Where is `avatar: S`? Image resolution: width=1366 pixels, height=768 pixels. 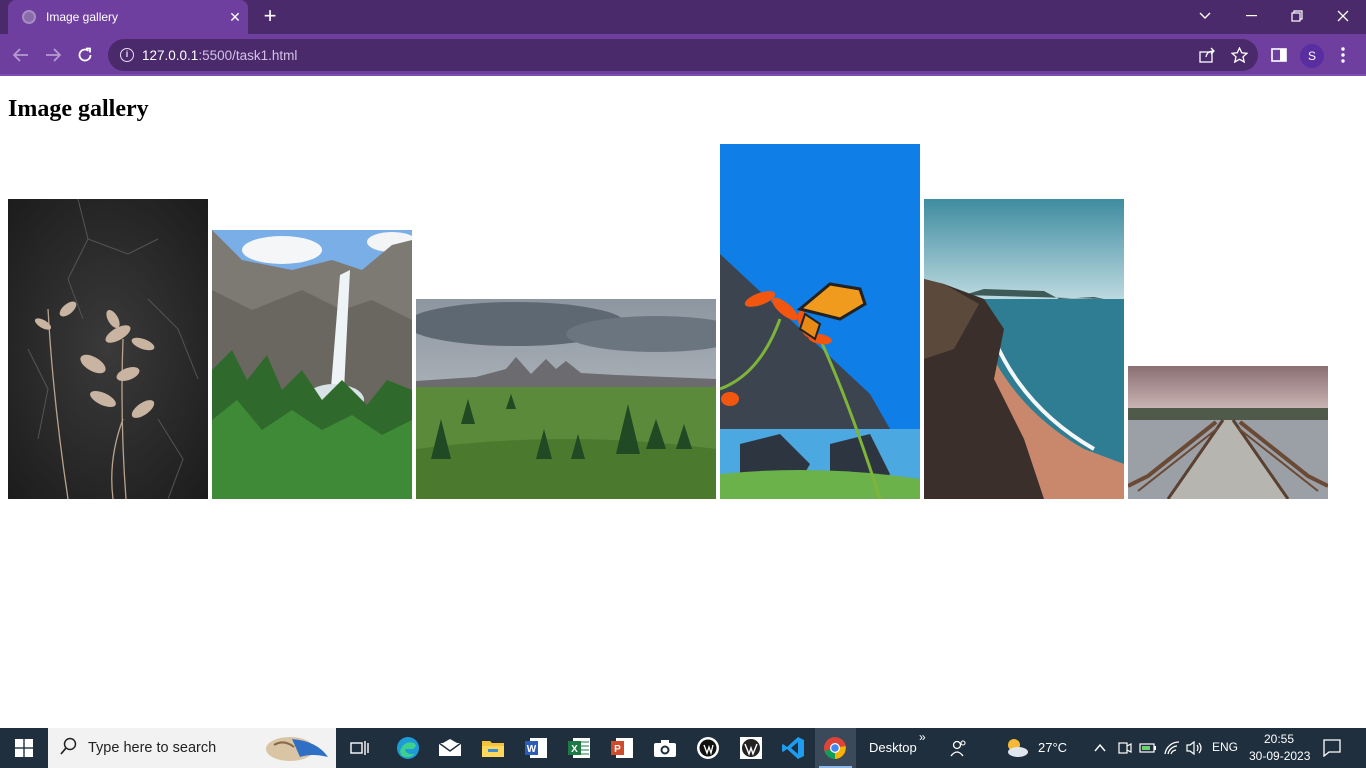
avatar: S is located at coordinates (1312, 56).